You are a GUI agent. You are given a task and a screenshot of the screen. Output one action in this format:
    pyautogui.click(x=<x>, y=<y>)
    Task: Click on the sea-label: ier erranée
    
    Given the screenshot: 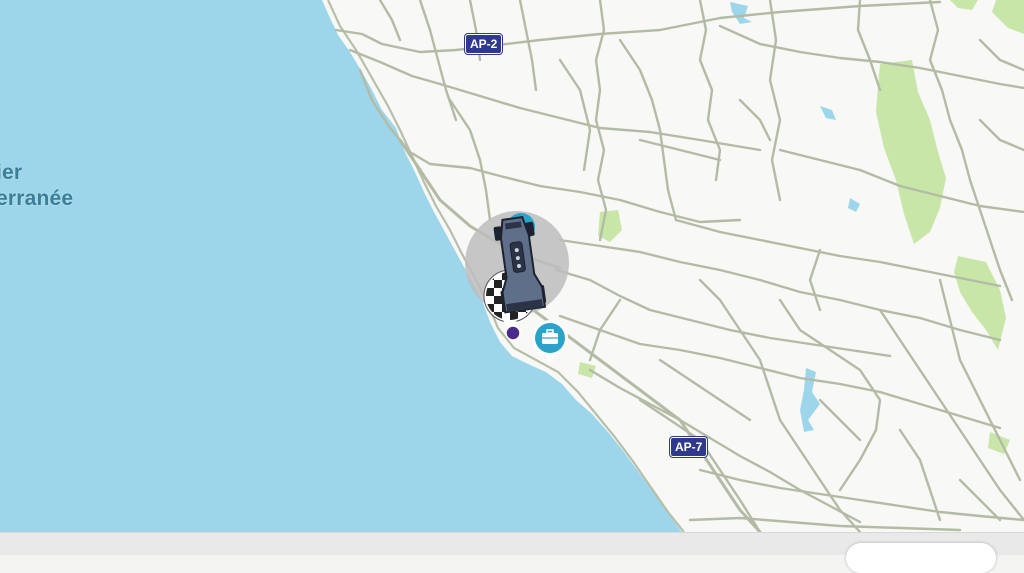 What is the action you would take?
    pyautogui.click(x=36, y=186)
    